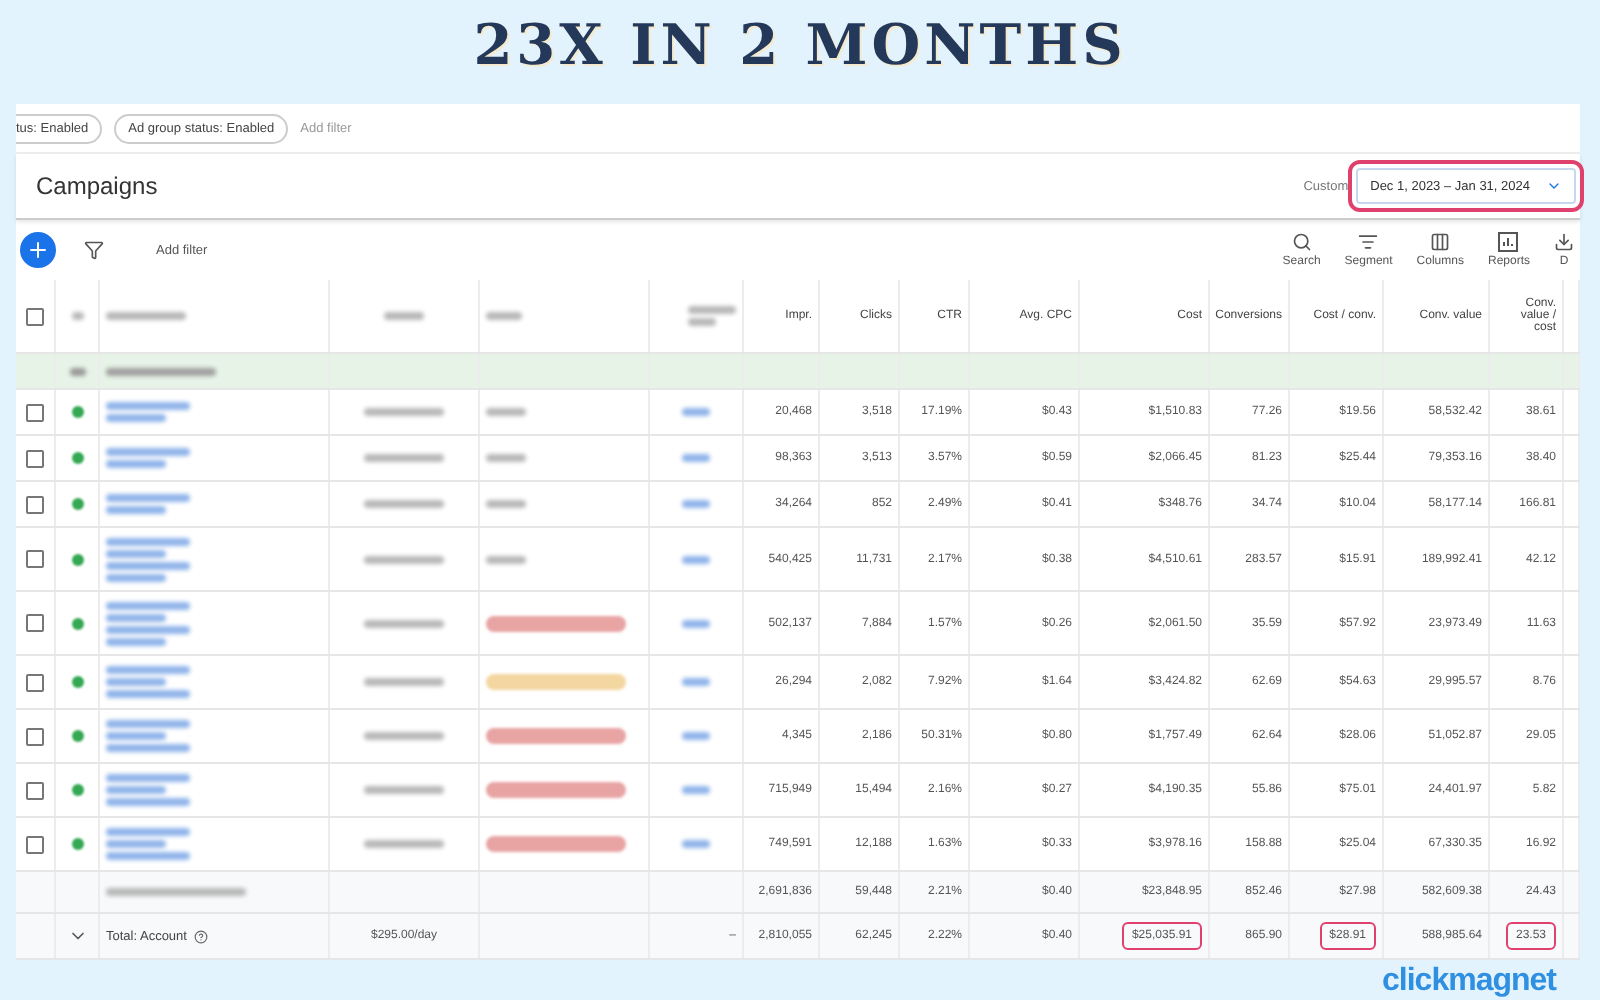 The image size is (1600, 1000). I want to click on plus-icon, so click(38, 250).